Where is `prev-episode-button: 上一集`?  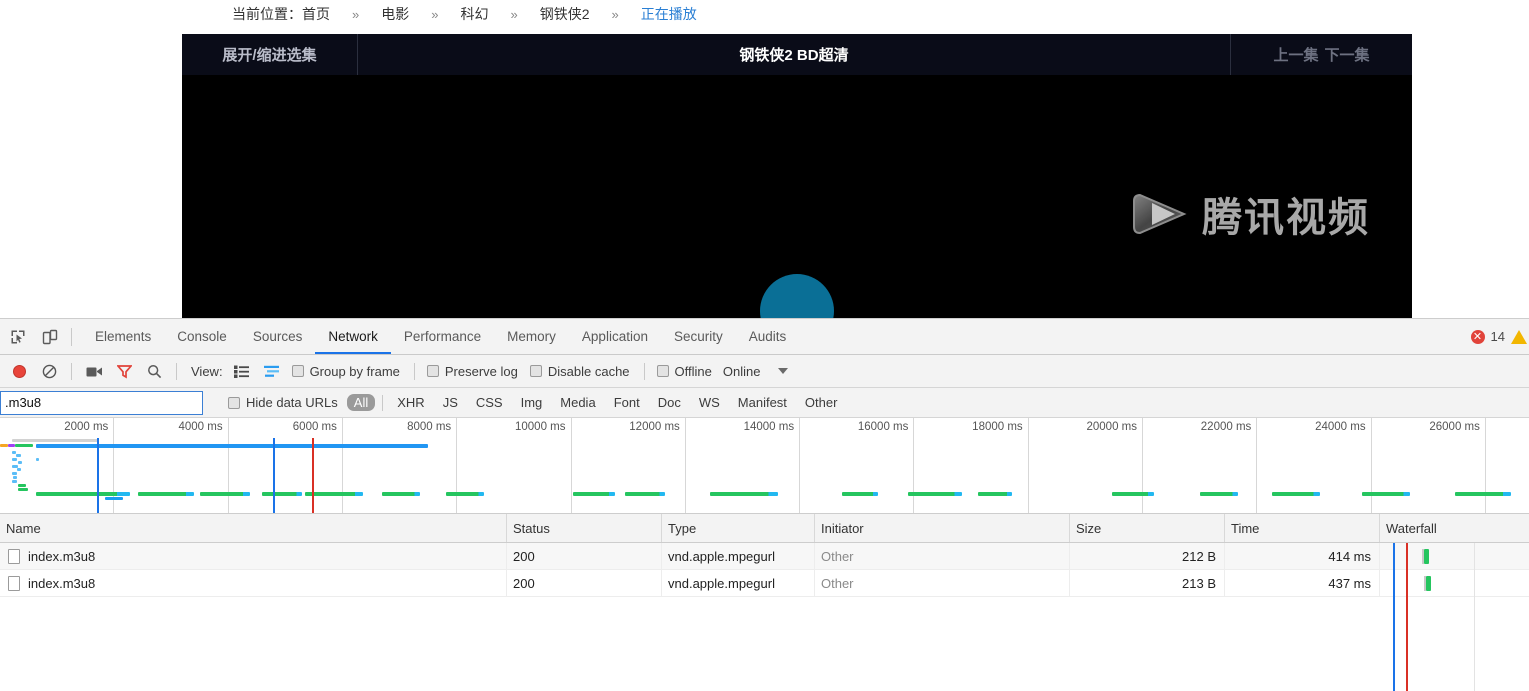
prev-episode-button: 上一集 is located at coordinates (1295, 54).